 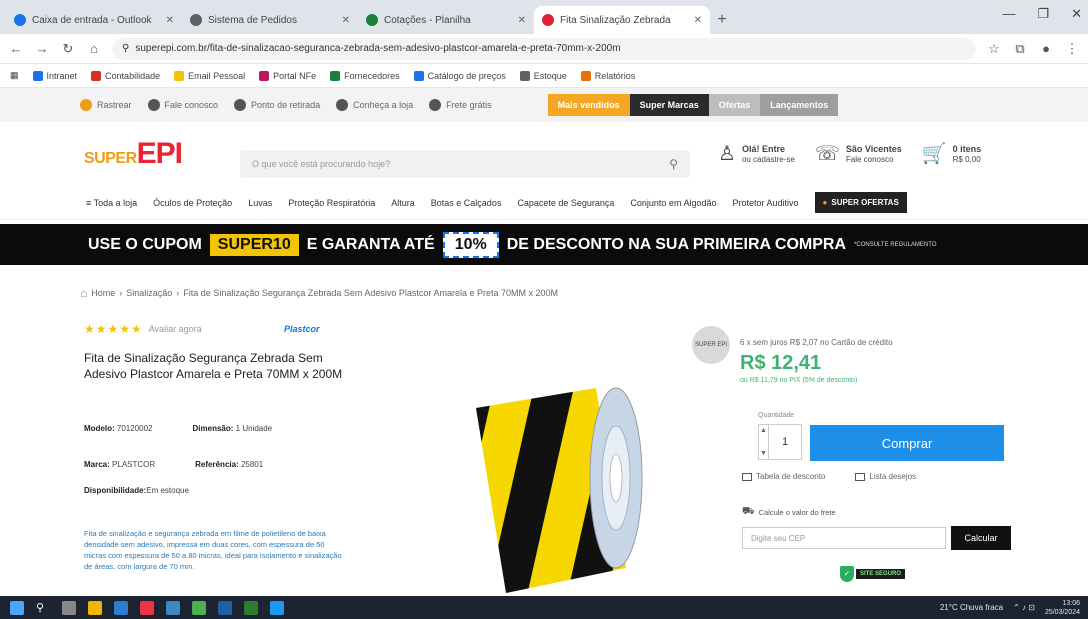 I want to click on back-icon: ←, so click(x=16, y=48).